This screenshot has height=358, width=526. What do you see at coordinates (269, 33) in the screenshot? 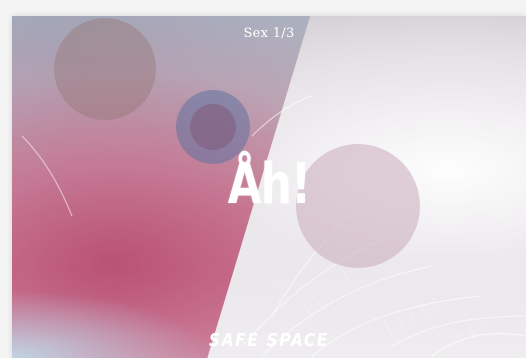
I see `slide-counter: Sex 1/3` at bounding box center [269, 33].